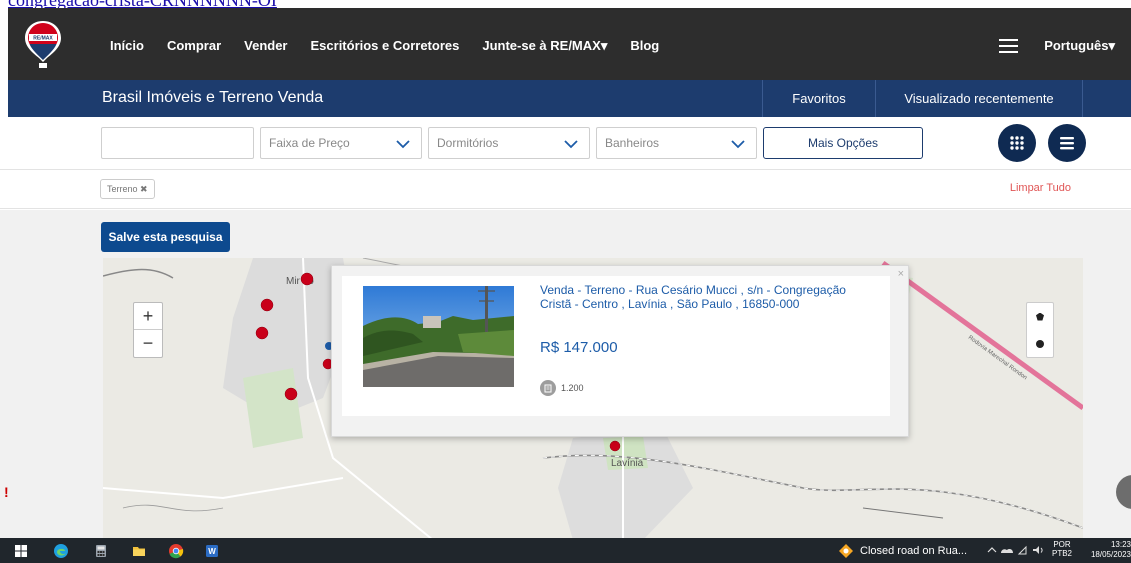  I want to click on word-icon: W, so click(212, 551).